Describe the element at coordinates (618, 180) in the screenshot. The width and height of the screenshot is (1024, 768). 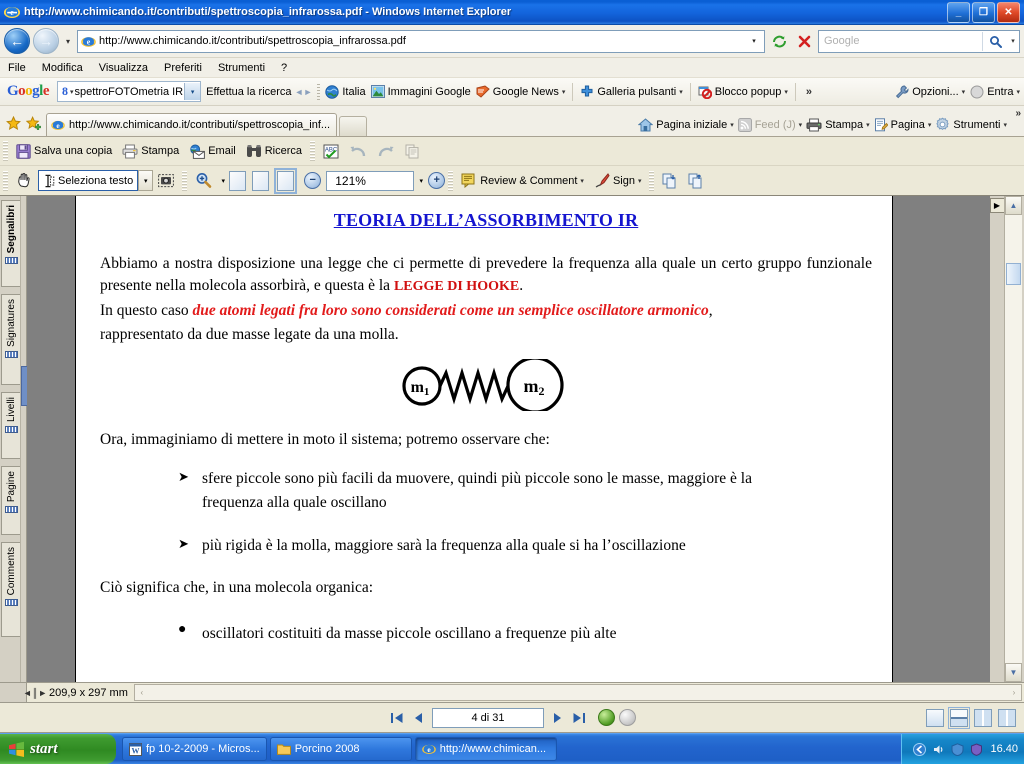
I see `sign-button: Sign ▾` at that location.